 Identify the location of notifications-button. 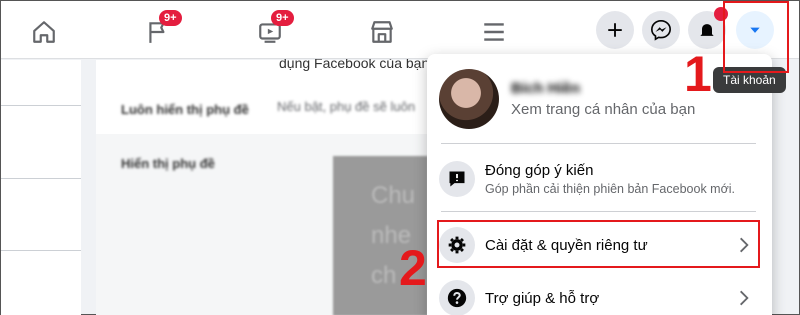
(708, 28).